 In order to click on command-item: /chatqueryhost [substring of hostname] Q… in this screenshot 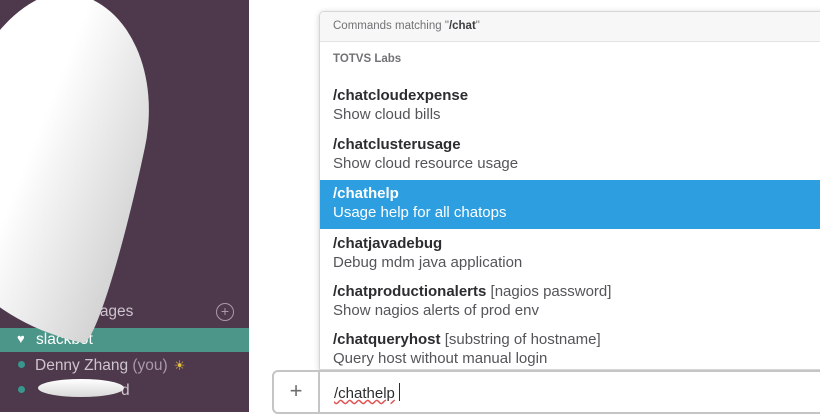, I will do `click(570, 347)`.